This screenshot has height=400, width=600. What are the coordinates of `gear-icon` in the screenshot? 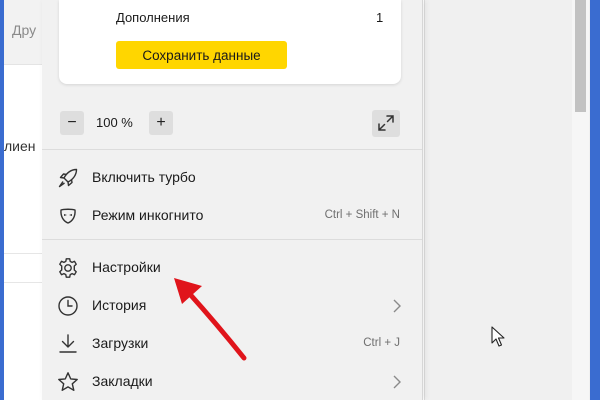 It's located at (68, 268).